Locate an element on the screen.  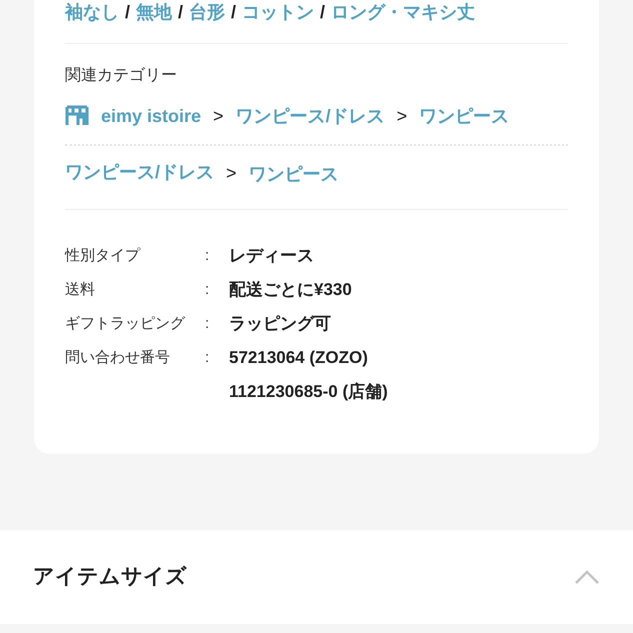
spec-value: 57213064 (ZOZO) is located at coordinates (299, 358).